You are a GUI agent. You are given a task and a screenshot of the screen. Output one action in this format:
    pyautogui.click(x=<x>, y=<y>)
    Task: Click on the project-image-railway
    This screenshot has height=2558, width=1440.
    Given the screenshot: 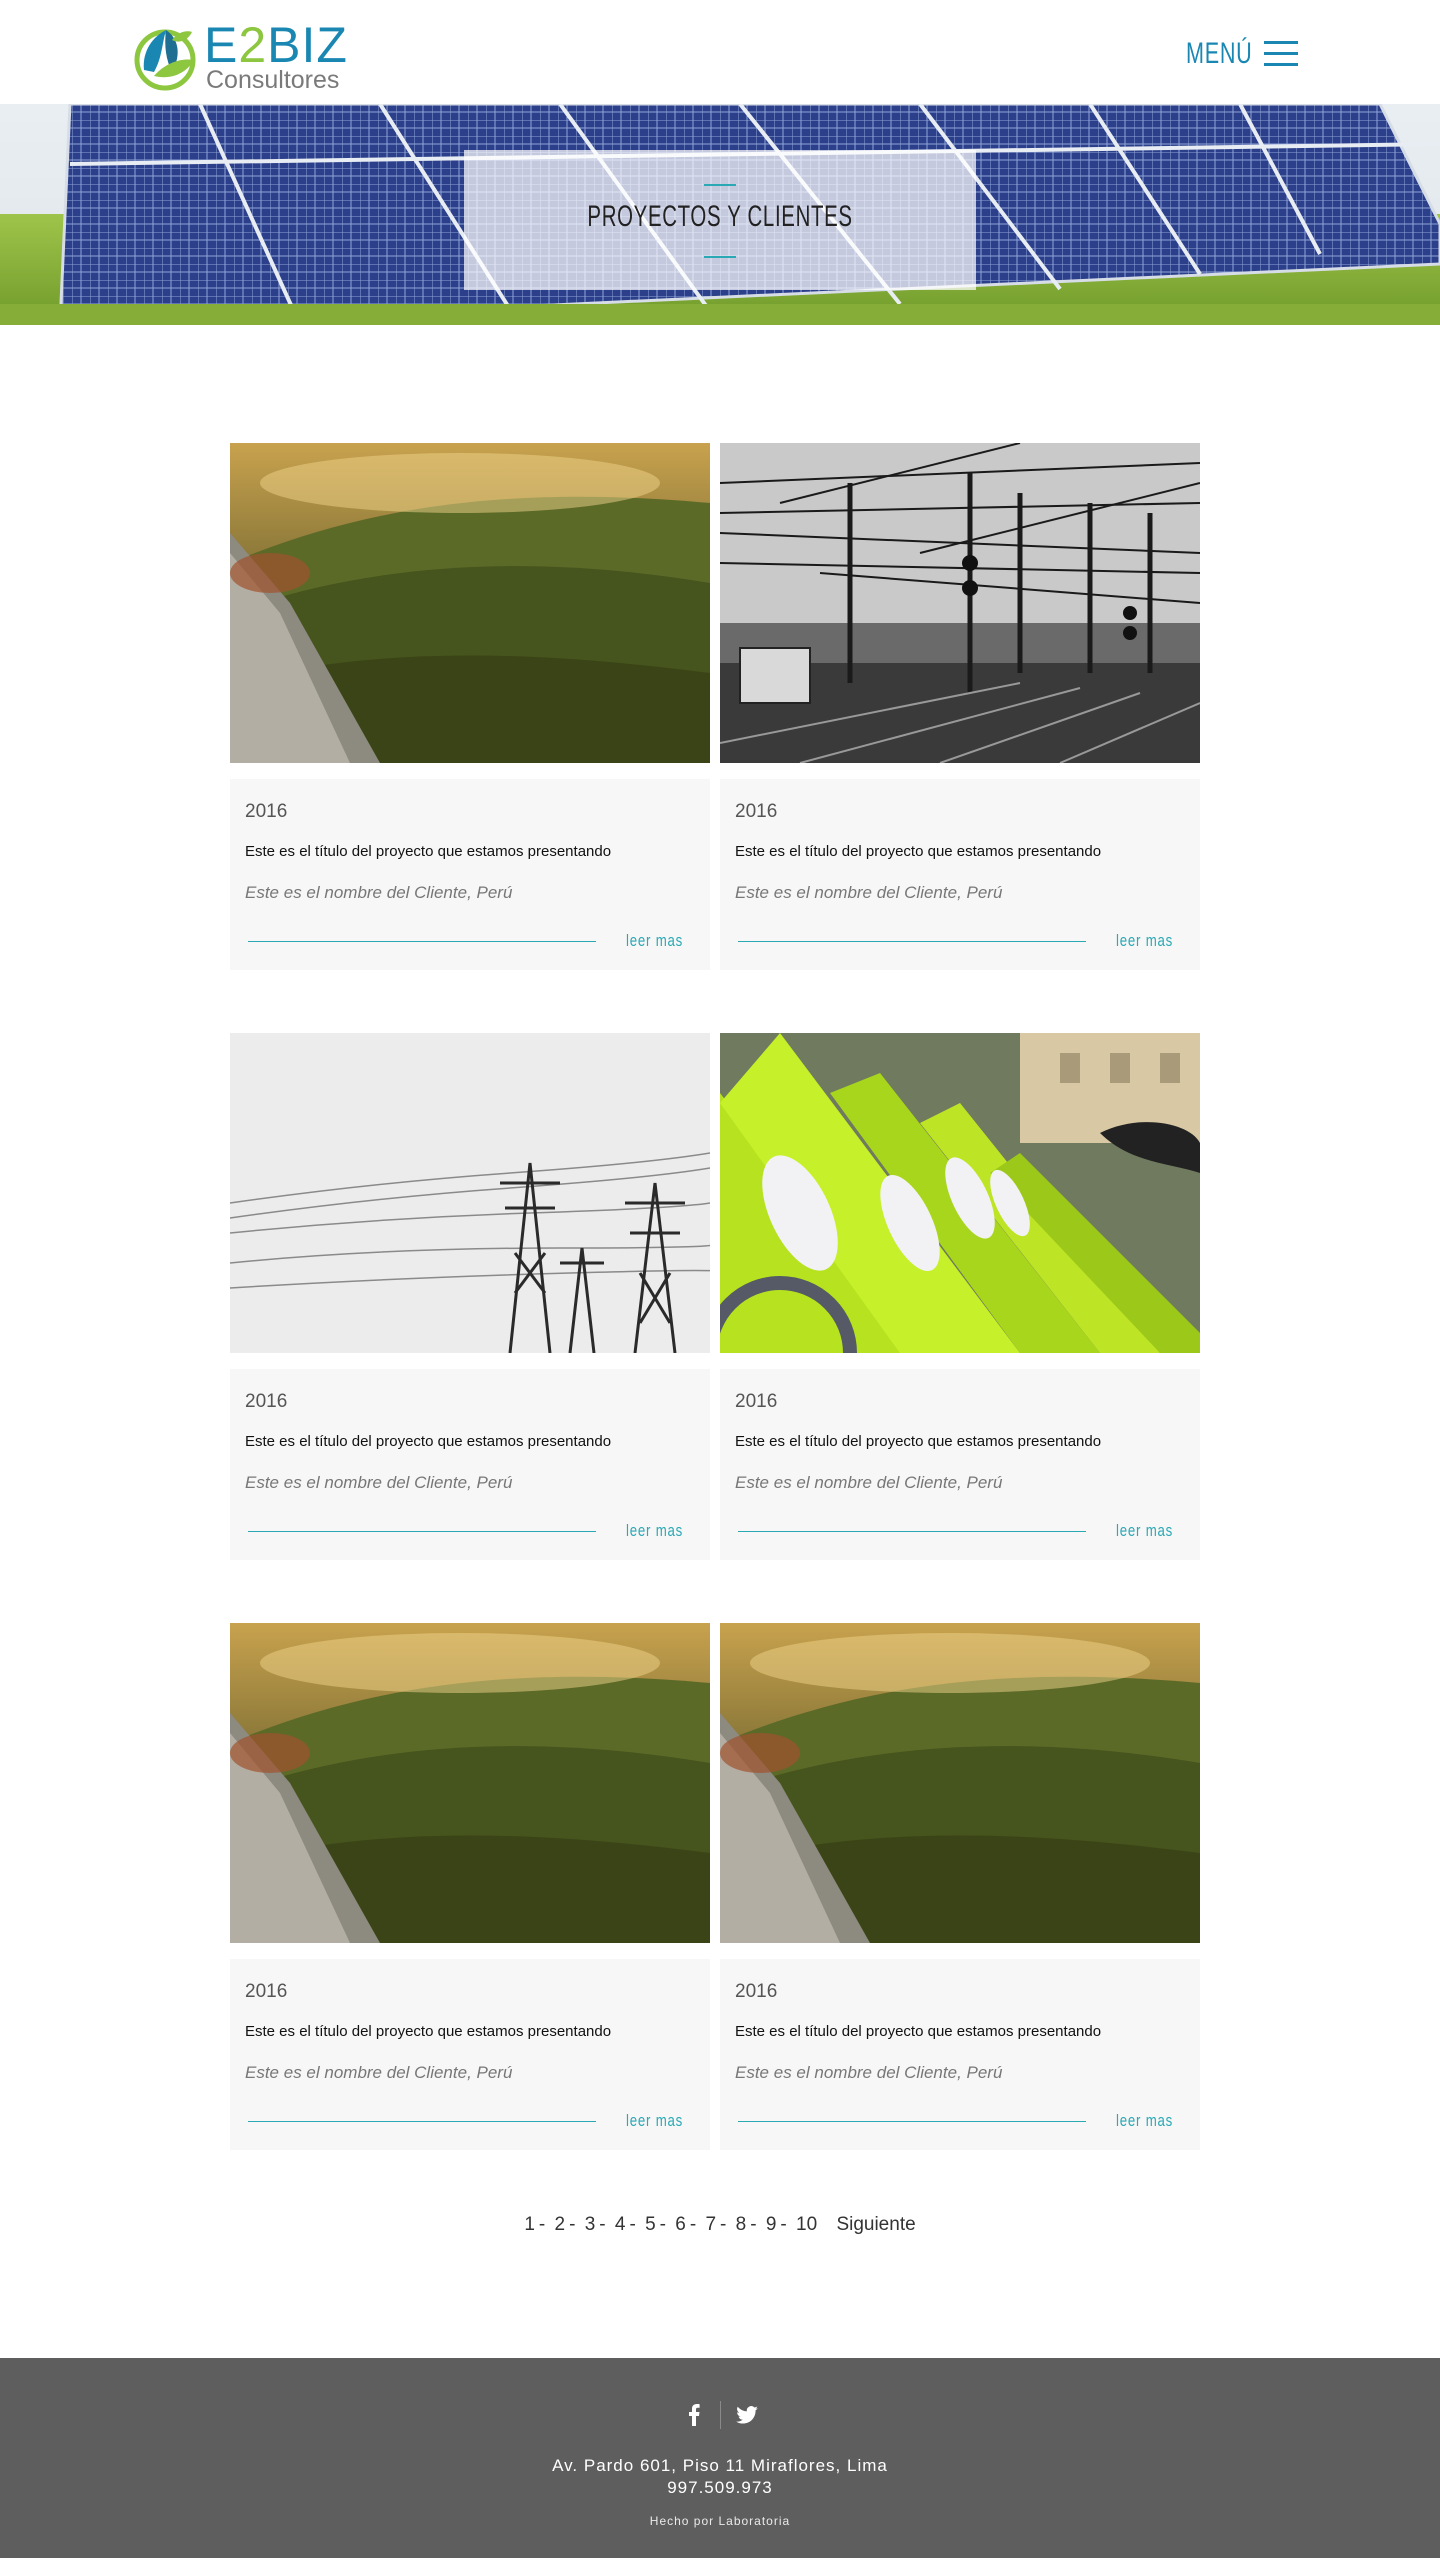 What is the action you would take?
    pyautogui.click(x=960, y=603)
    